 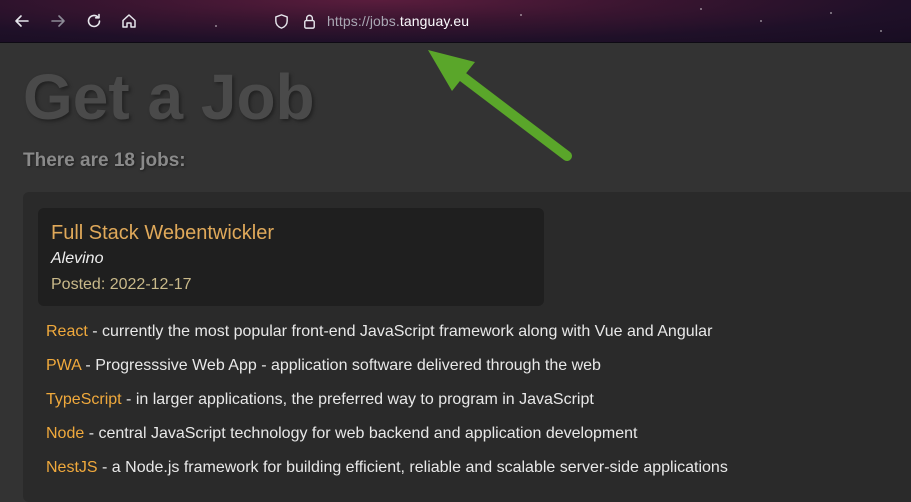 What do you see at coordinates (104, 160) in the screenshot?
I see `job-count-heading: There are 18 jobs:` at bounding box center [104, 160].